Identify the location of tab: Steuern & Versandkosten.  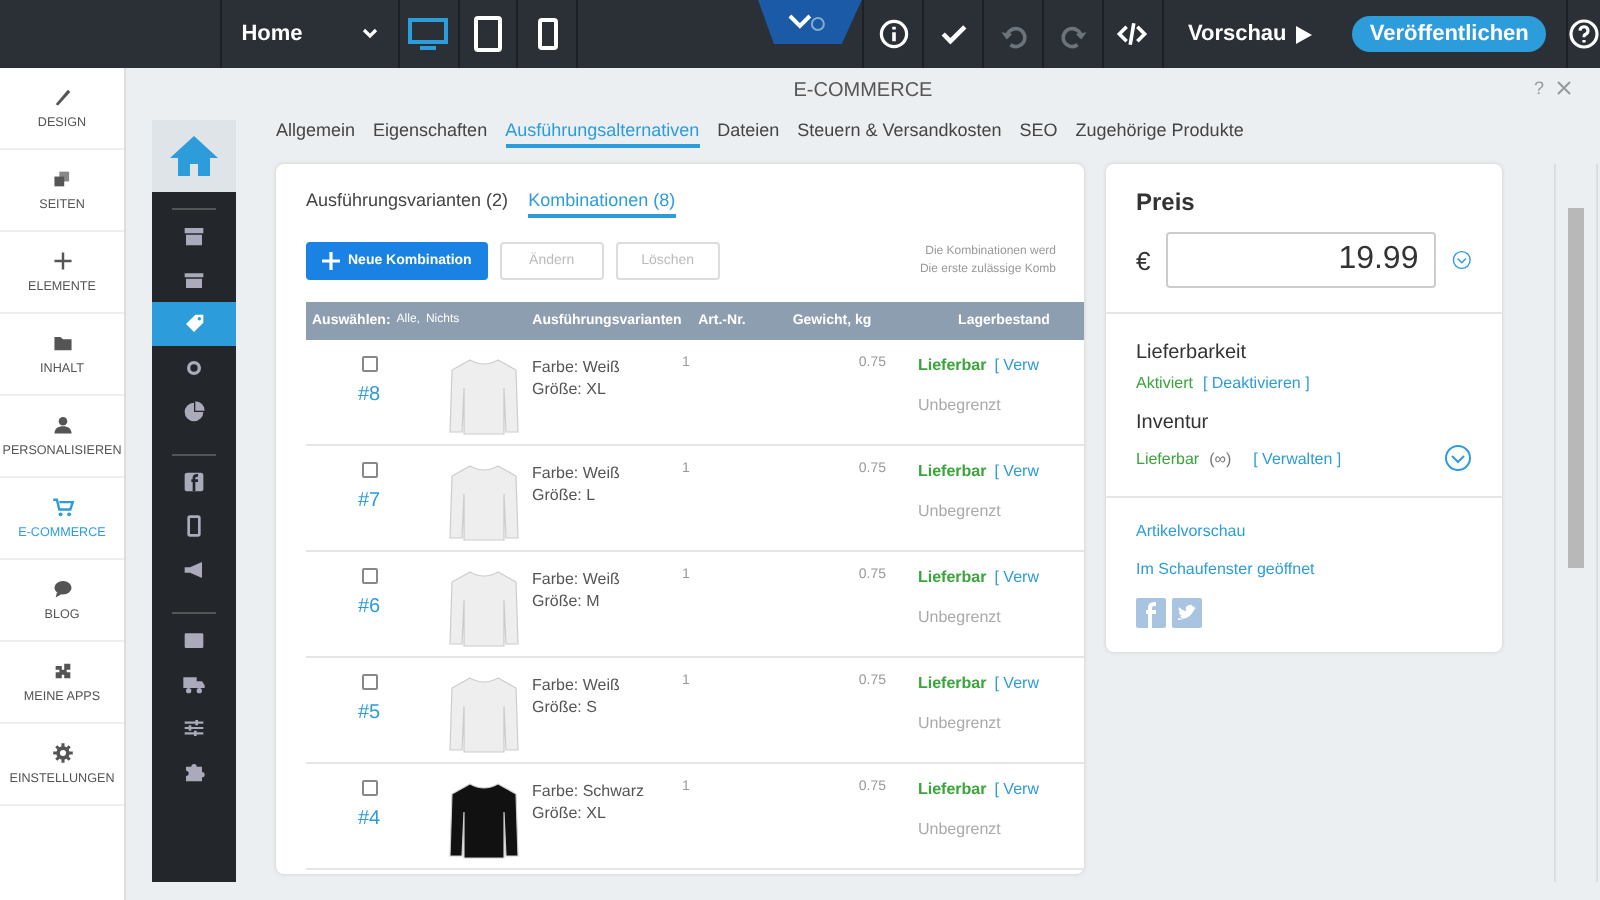
(899, 134).